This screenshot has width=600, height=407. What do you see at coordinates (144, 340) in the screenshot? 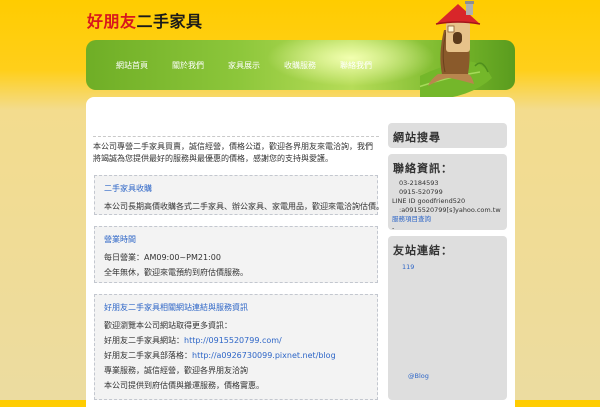
I see `website-label: 好朋友二手家具網站：` at bounding box center [144, 340].